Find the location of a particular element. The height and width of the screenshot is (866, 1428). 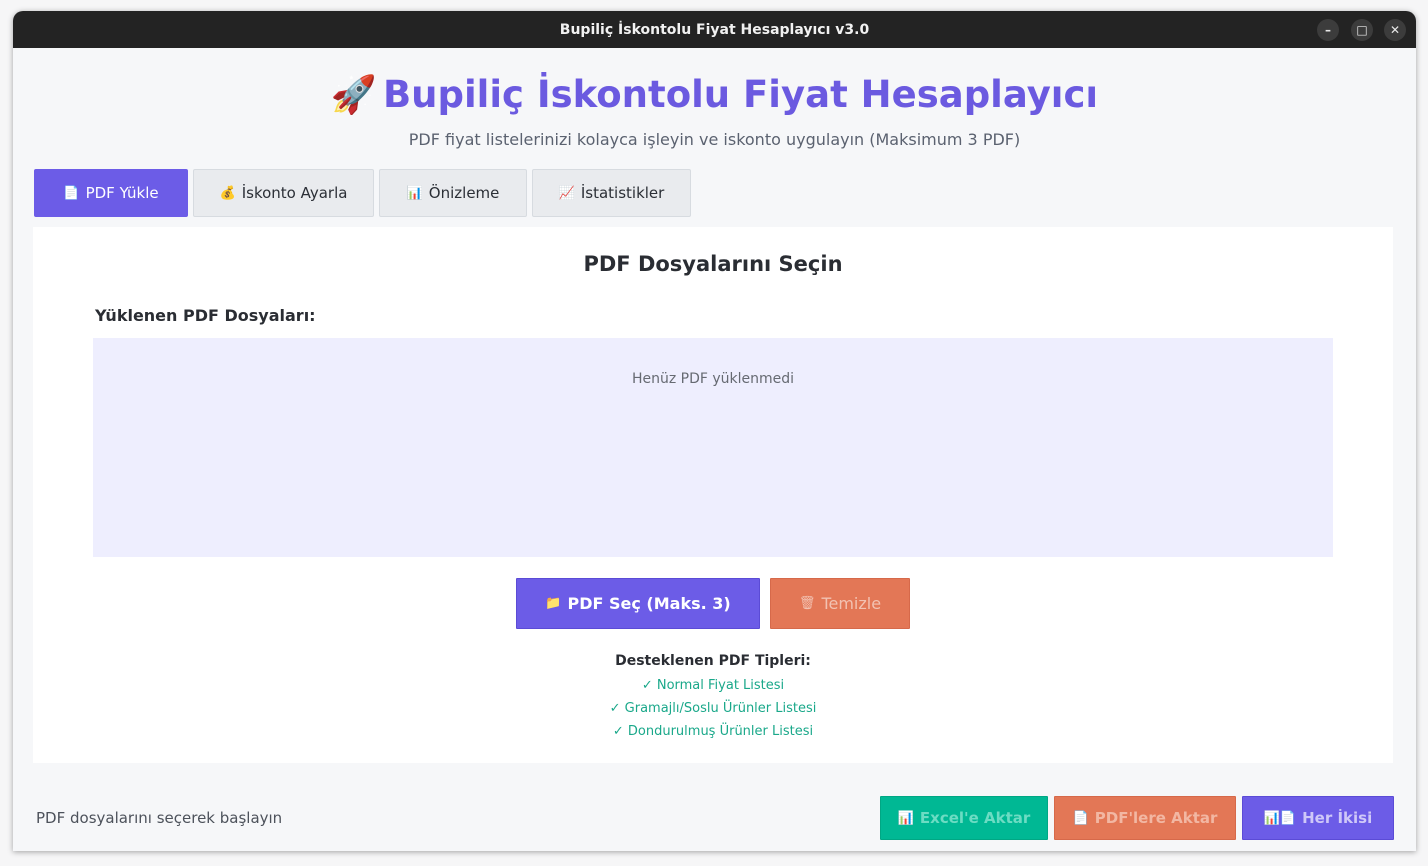

trend-chart-icon: 📈 is located at coordinates (566, 193).